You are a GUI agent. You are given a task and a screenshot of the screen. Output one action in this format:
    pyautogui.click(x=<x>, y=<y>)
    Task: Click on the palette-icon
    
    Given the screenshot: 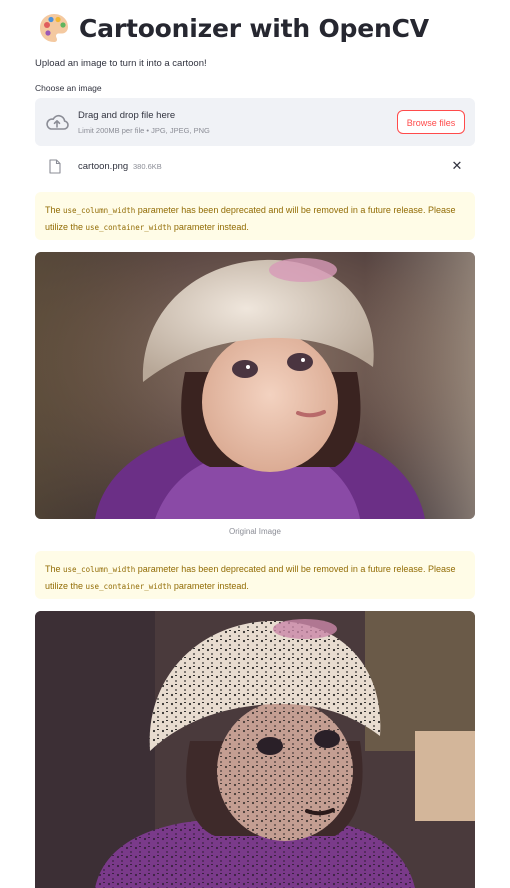 What is the action you would take?
    pyautogui.click(x=54, y=28)
    